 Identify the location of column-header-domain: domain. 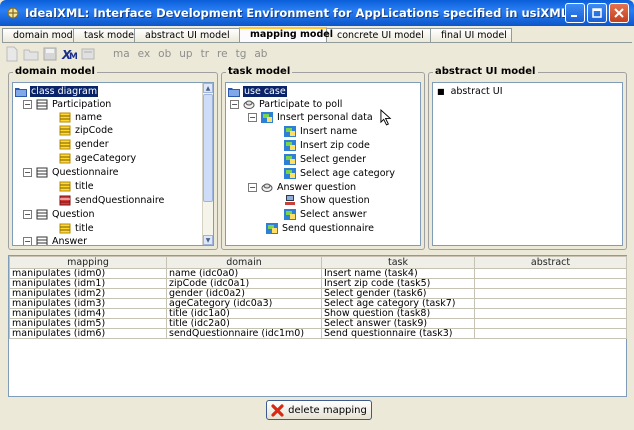
(244, 262).